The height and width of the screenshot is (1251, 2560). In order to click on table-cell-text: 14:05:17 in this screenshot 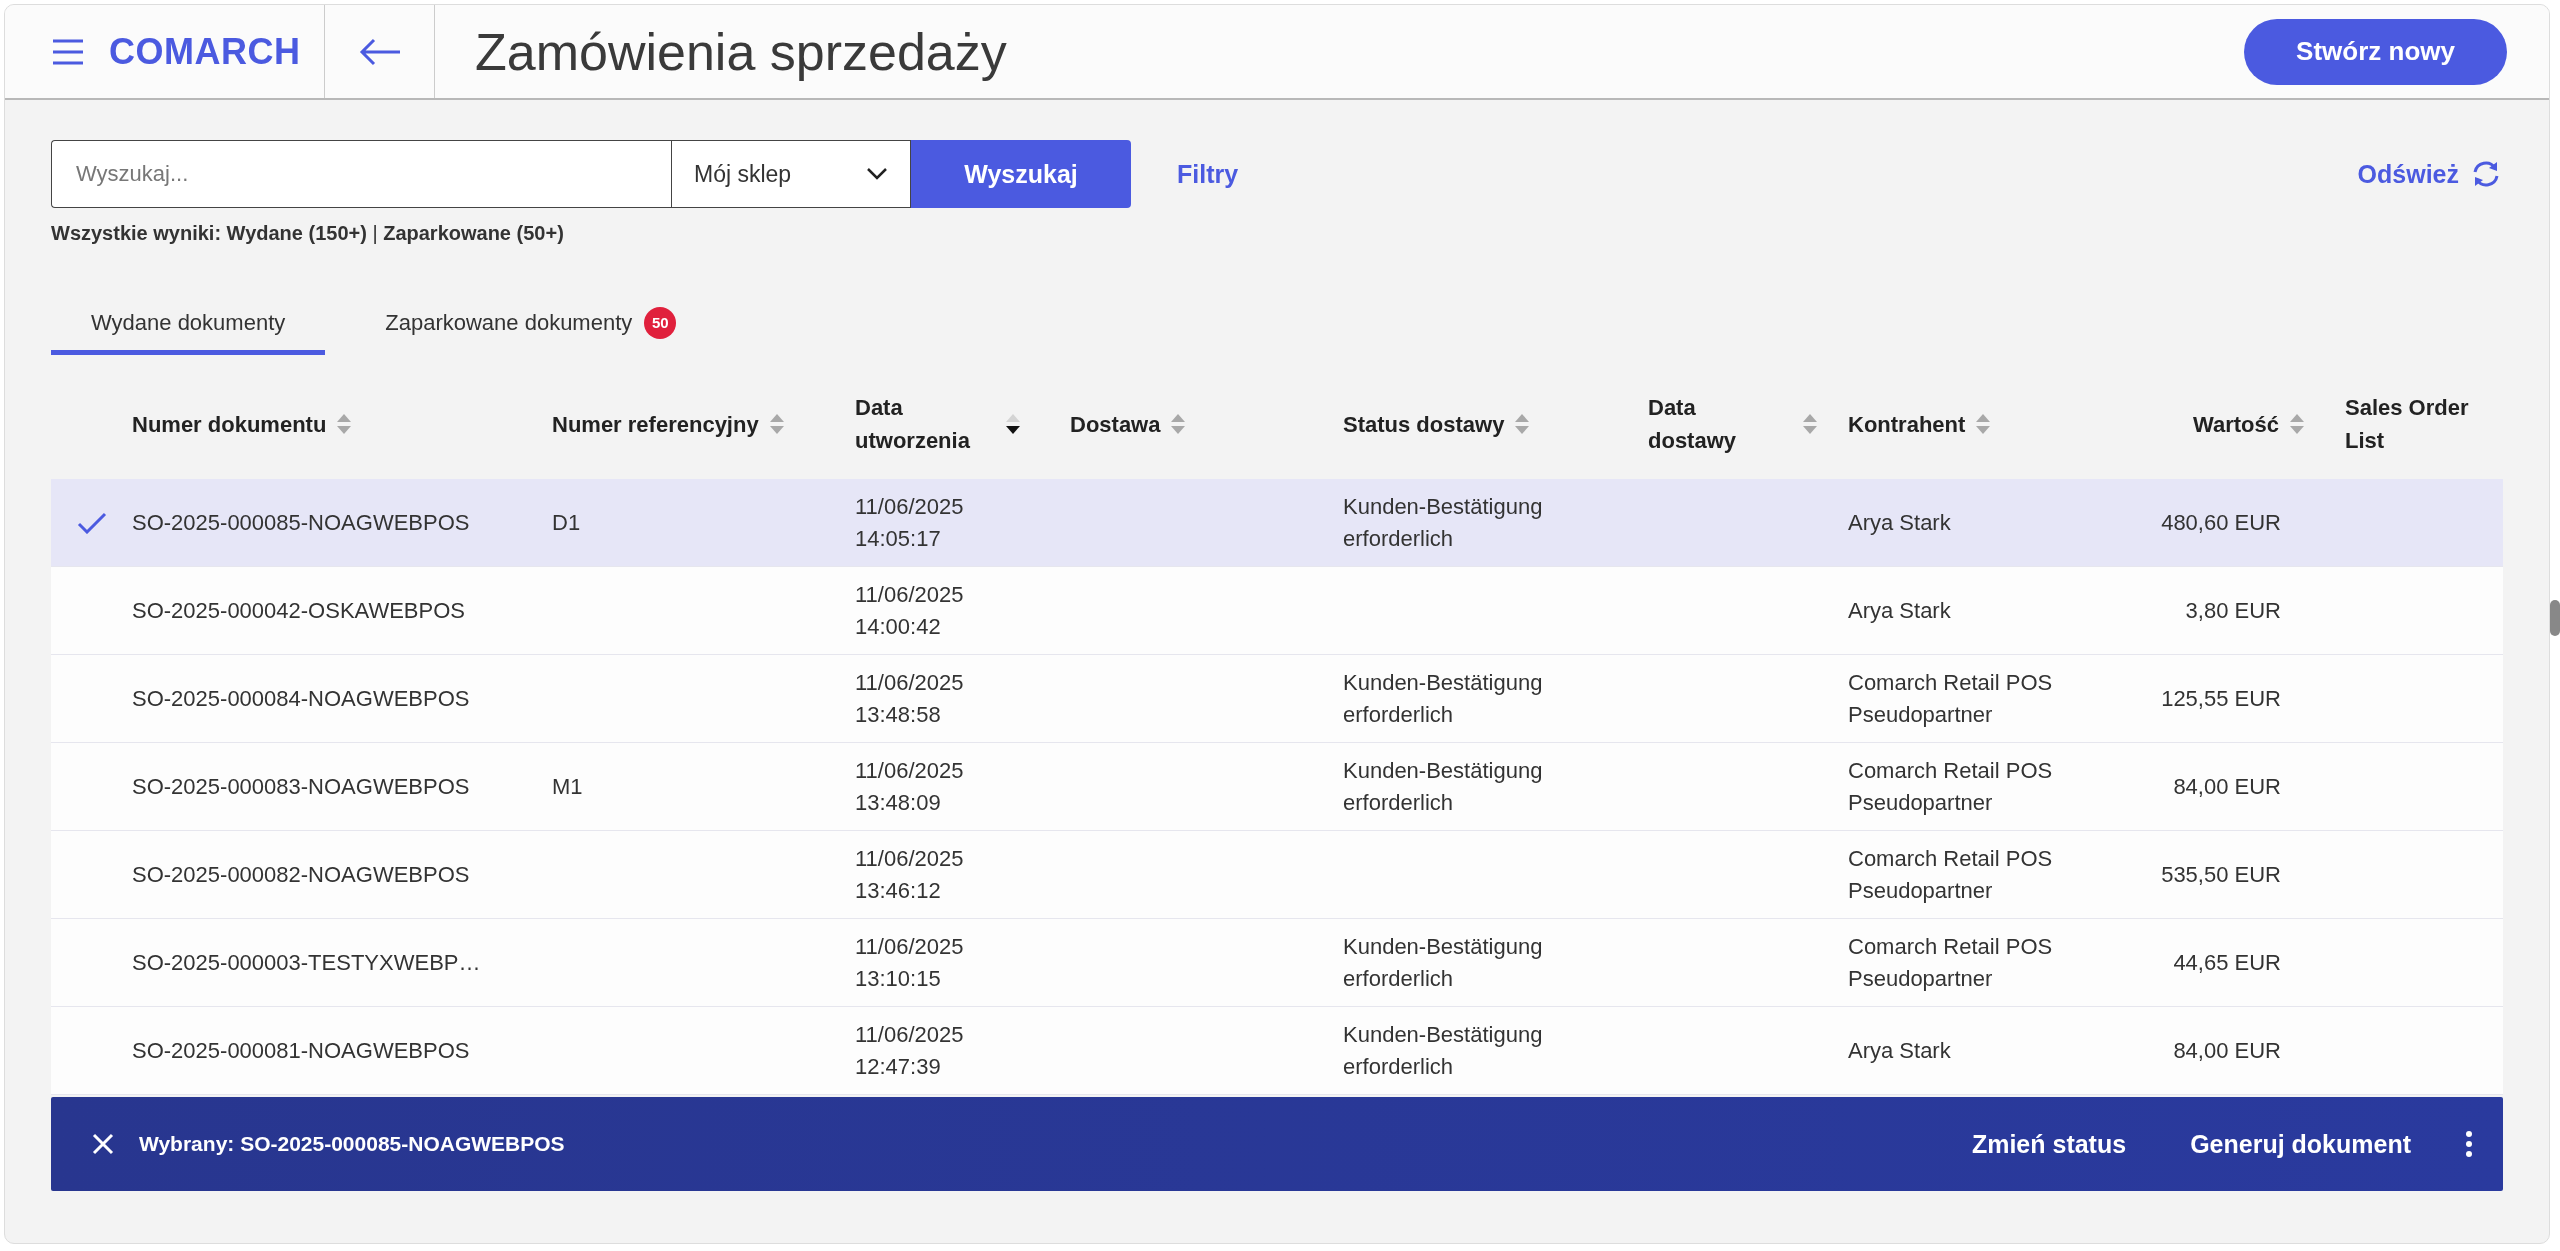, I will do `click(898, 538)`.